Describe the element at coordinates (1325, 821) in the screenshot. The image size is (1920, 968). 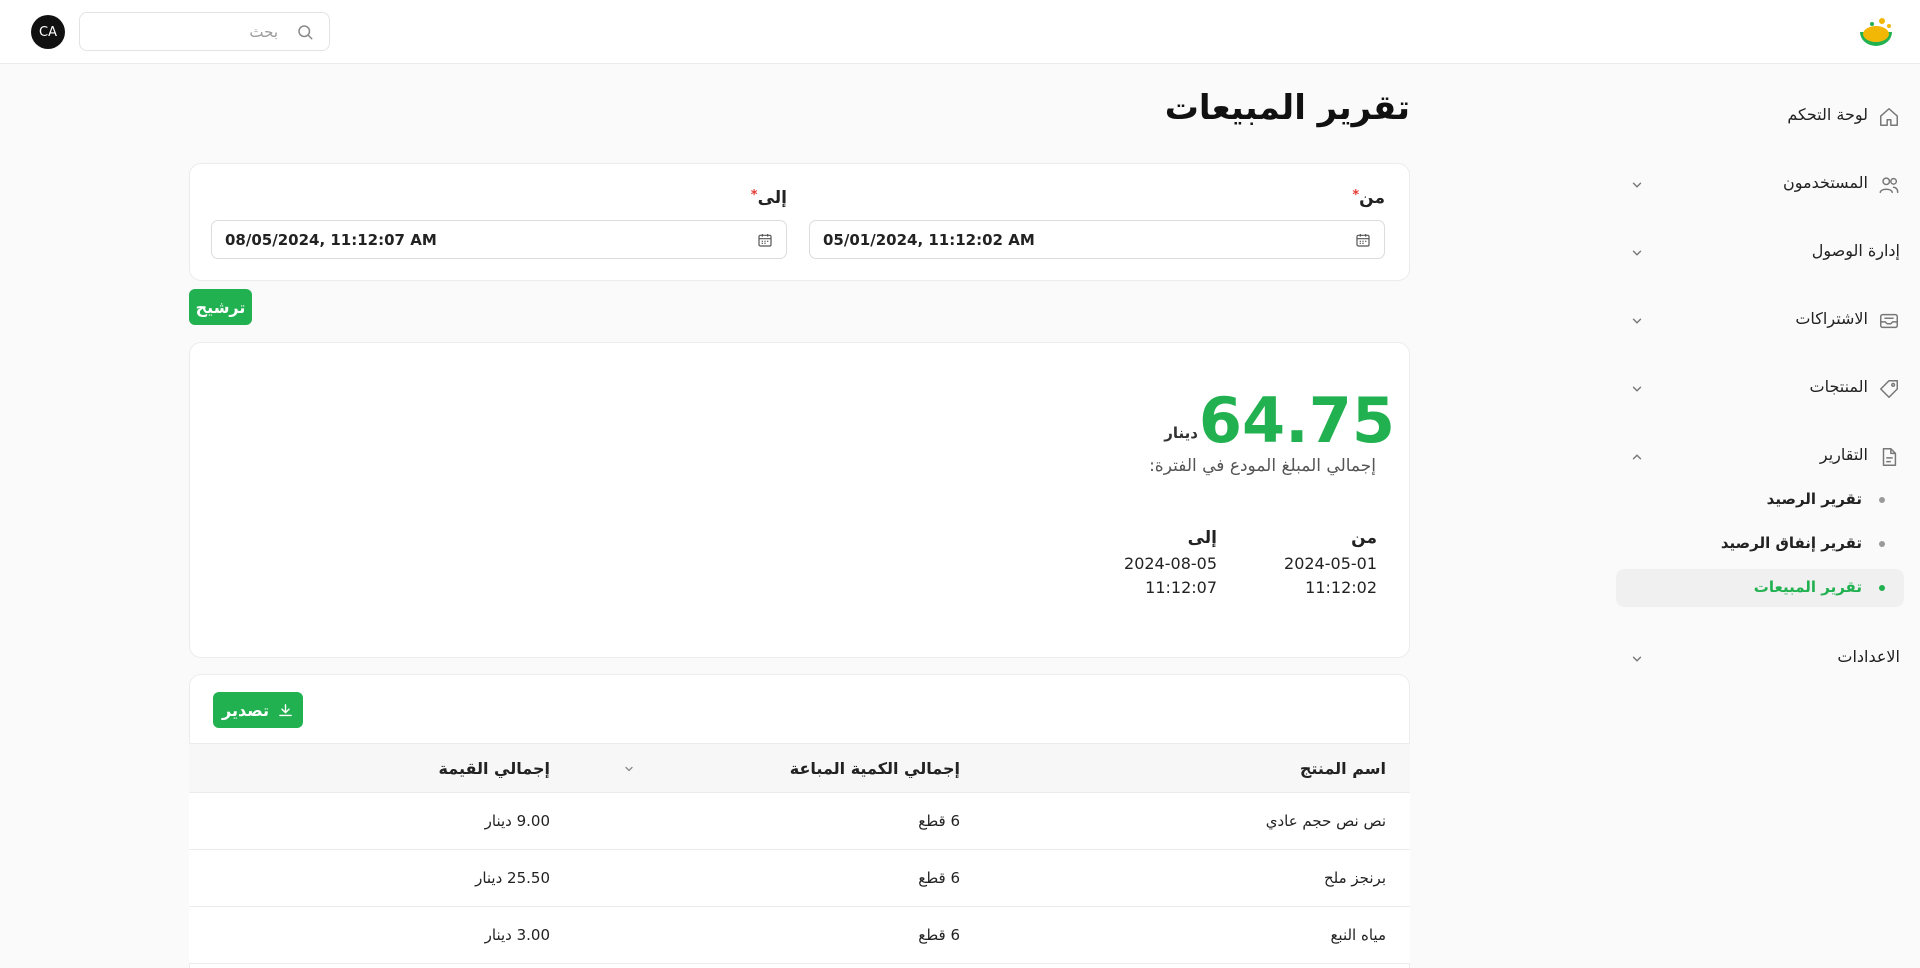
I see `cell-product-name: نص نص حجم عادي` at that location.